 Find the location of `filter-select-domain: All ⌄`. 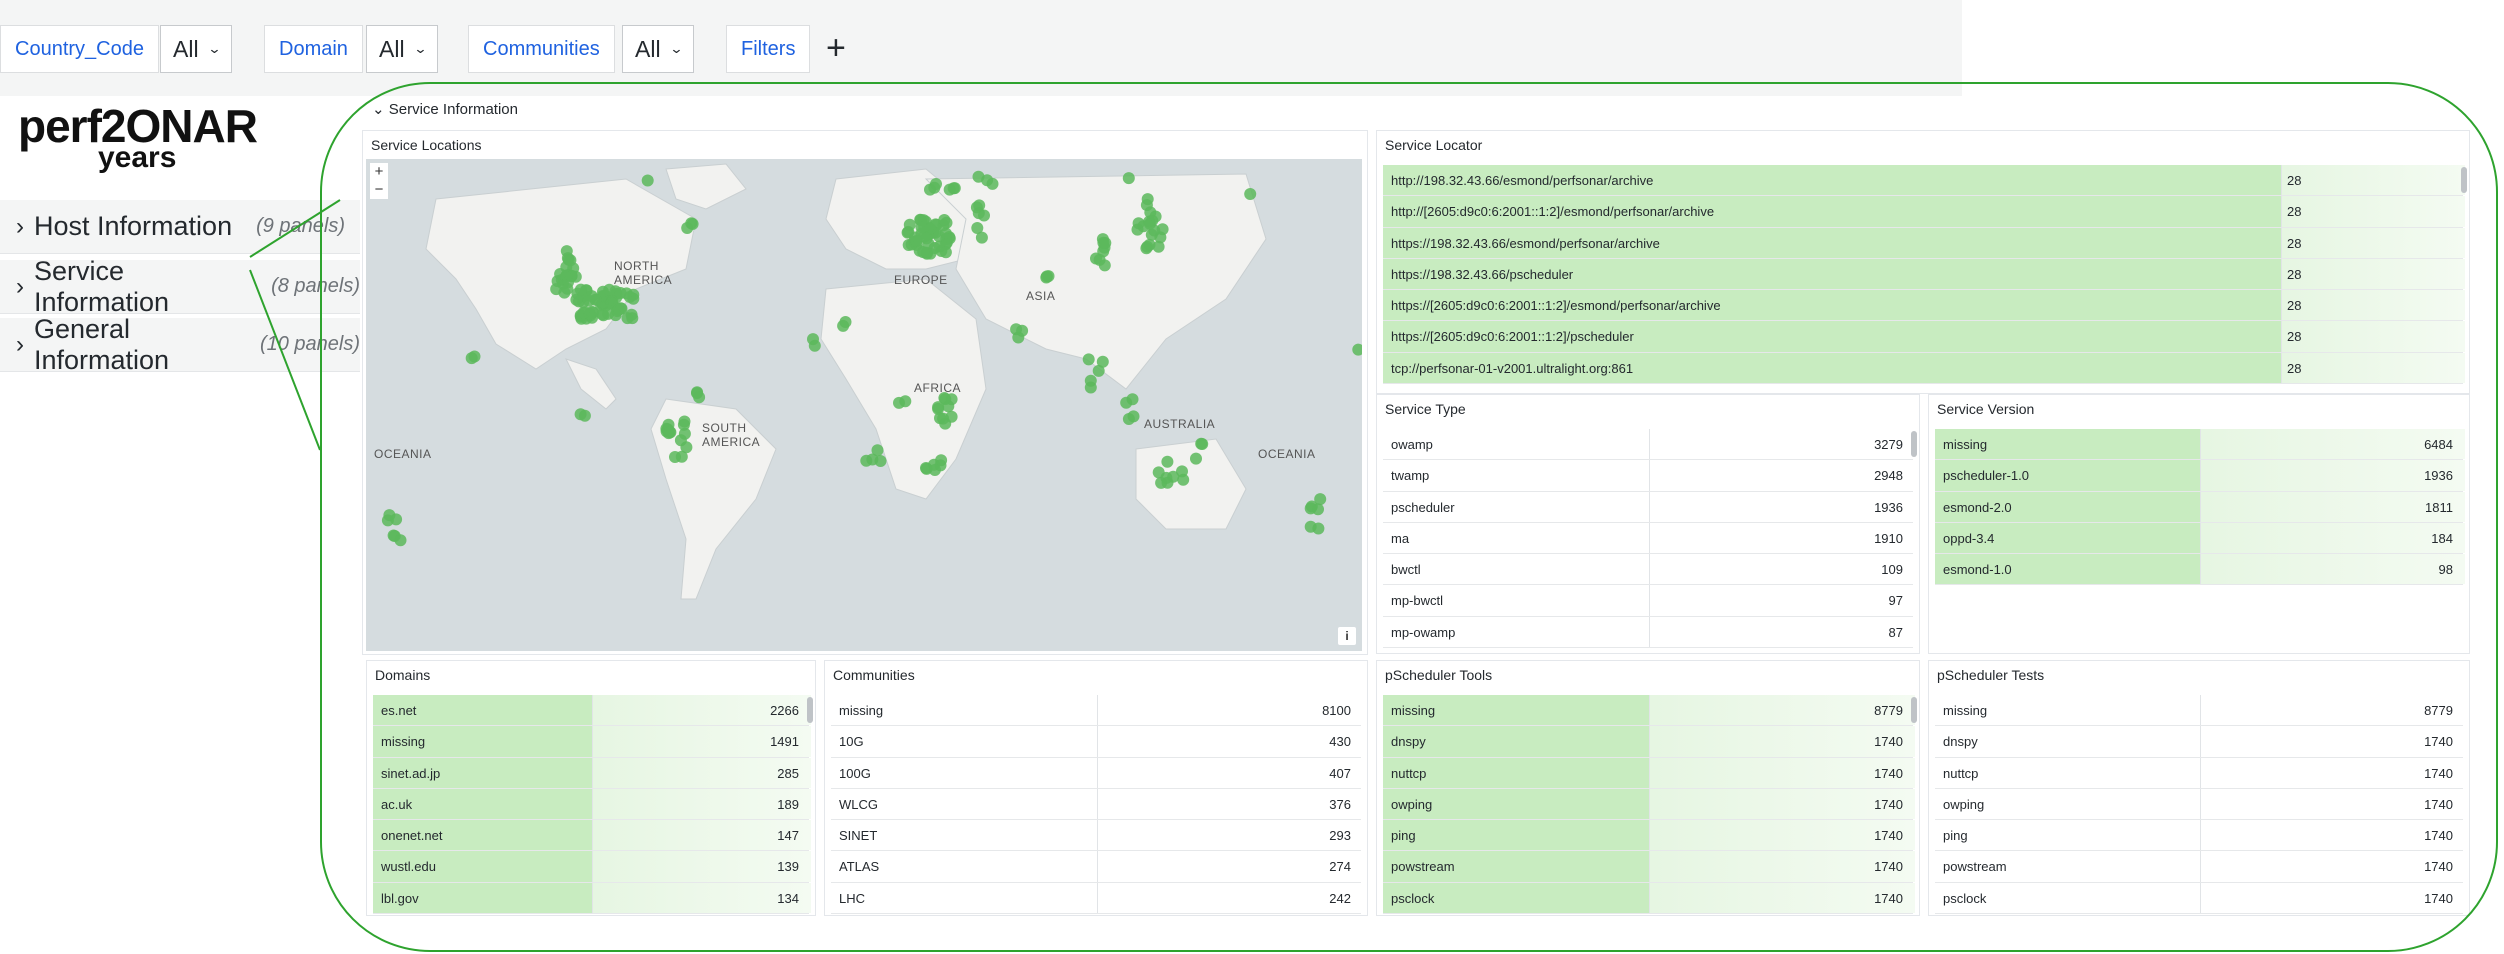

filter-select-domain: All ⌄ is located at coordinates (402, 49).